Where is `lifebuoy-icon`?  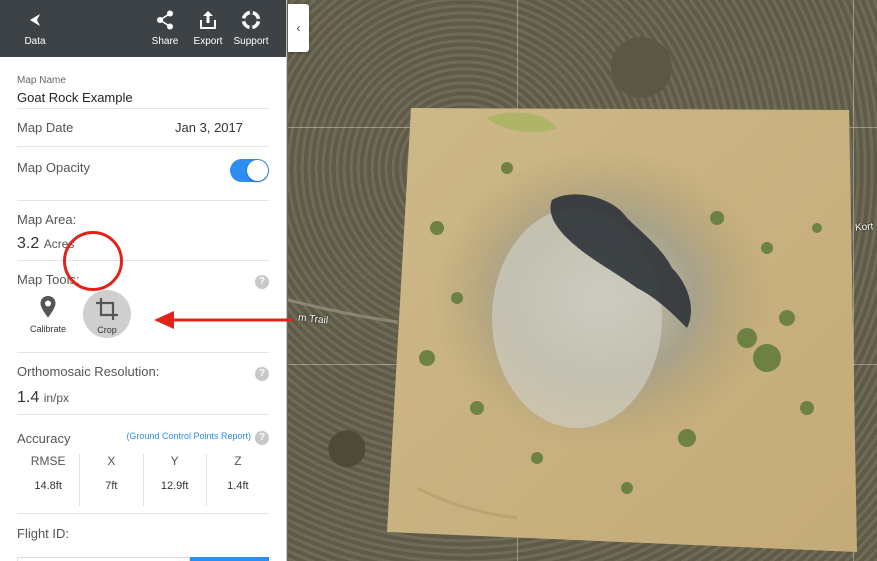 lifebuoy-icon is located at coordinates (251, 20).